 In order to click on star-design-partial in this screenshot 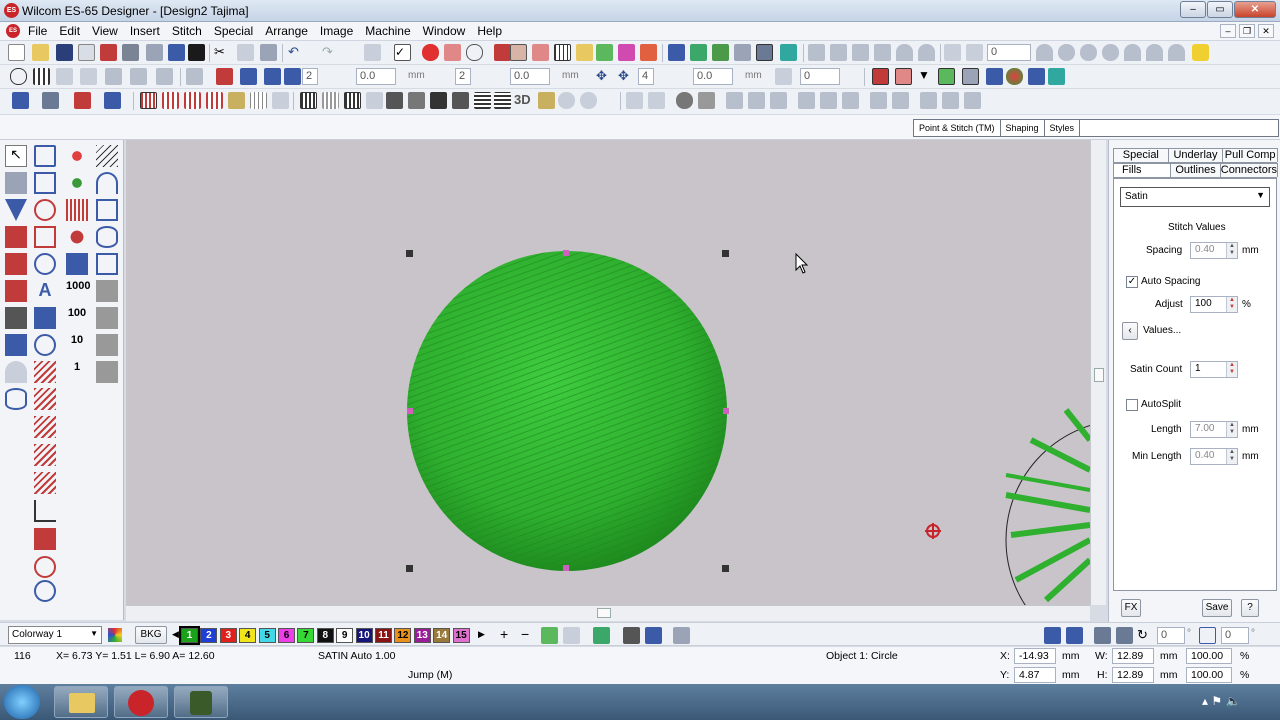, I will do `click(1047, 506)`.